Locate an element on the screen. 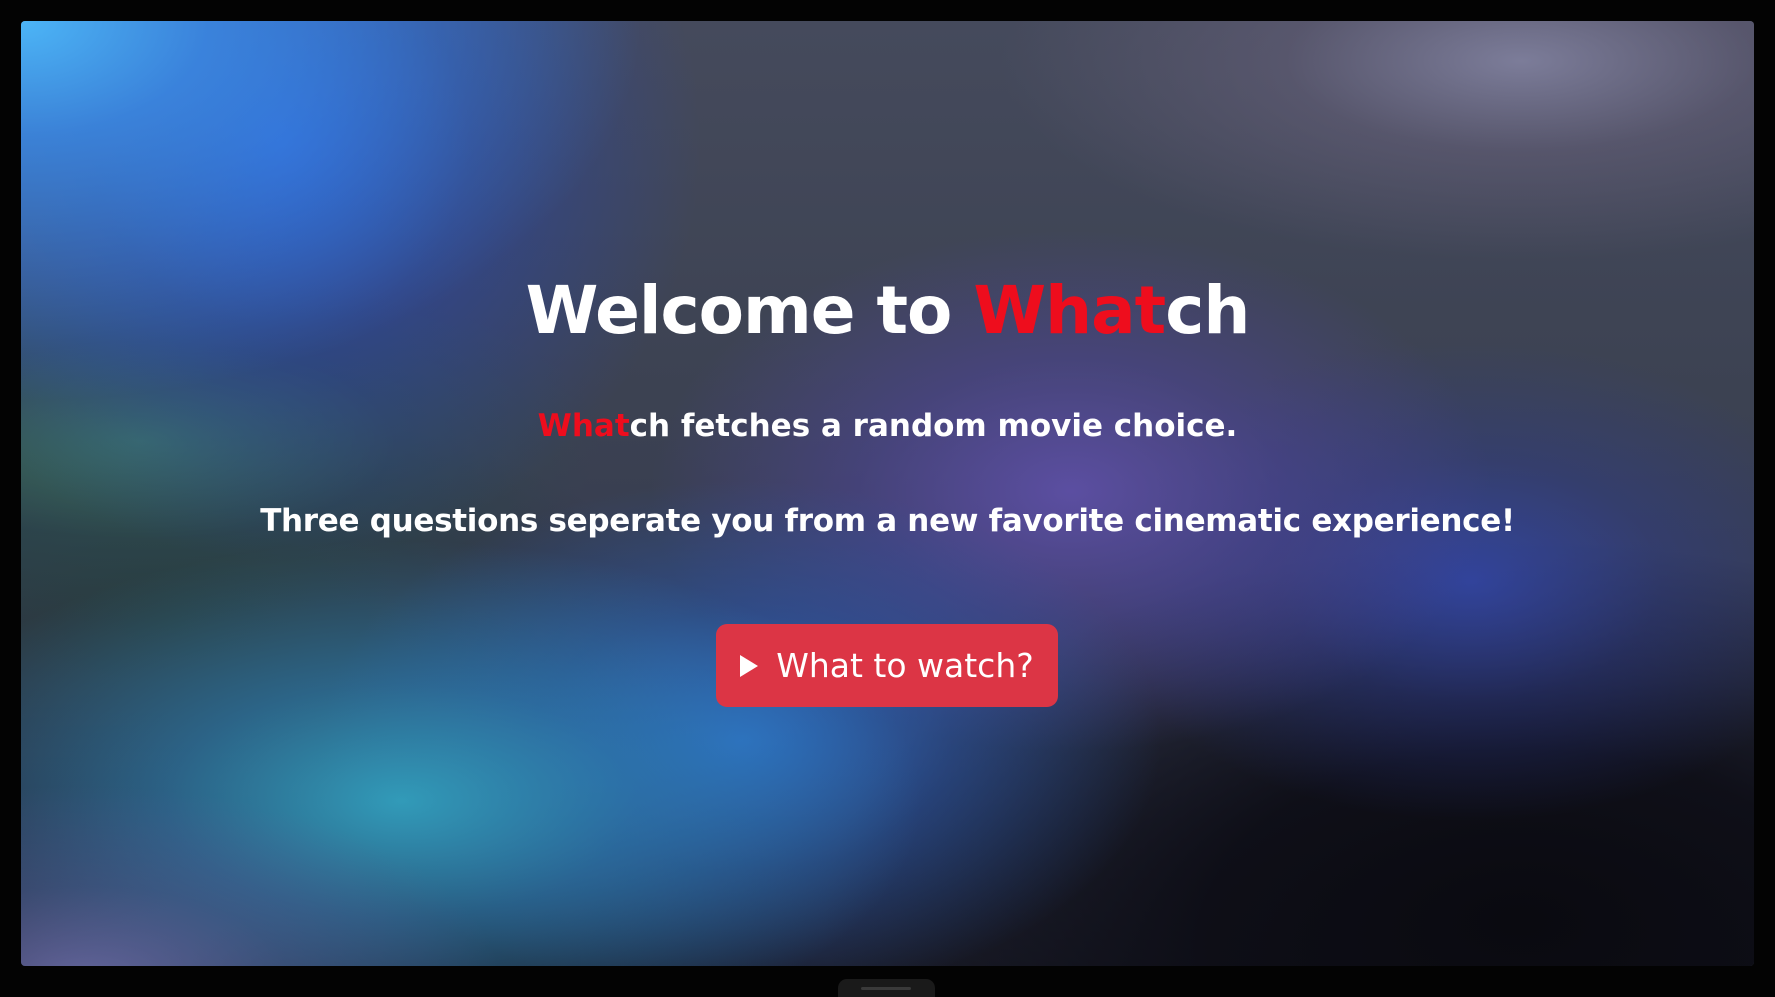 This screenshot has height=997, width=1775. what-to-watch-button: What to watch? is located at coordinates (887, 665).